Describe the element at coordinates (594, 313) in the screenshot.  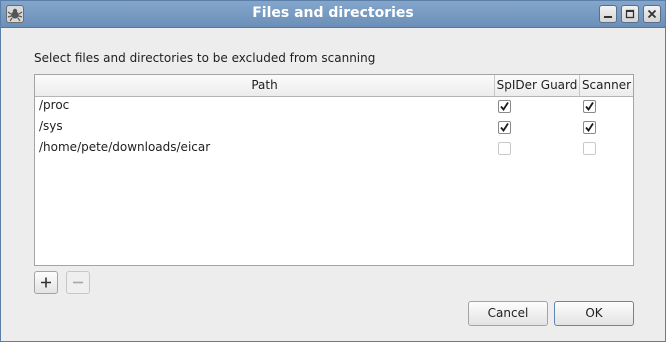
I see `ok-button: OK` at that location.